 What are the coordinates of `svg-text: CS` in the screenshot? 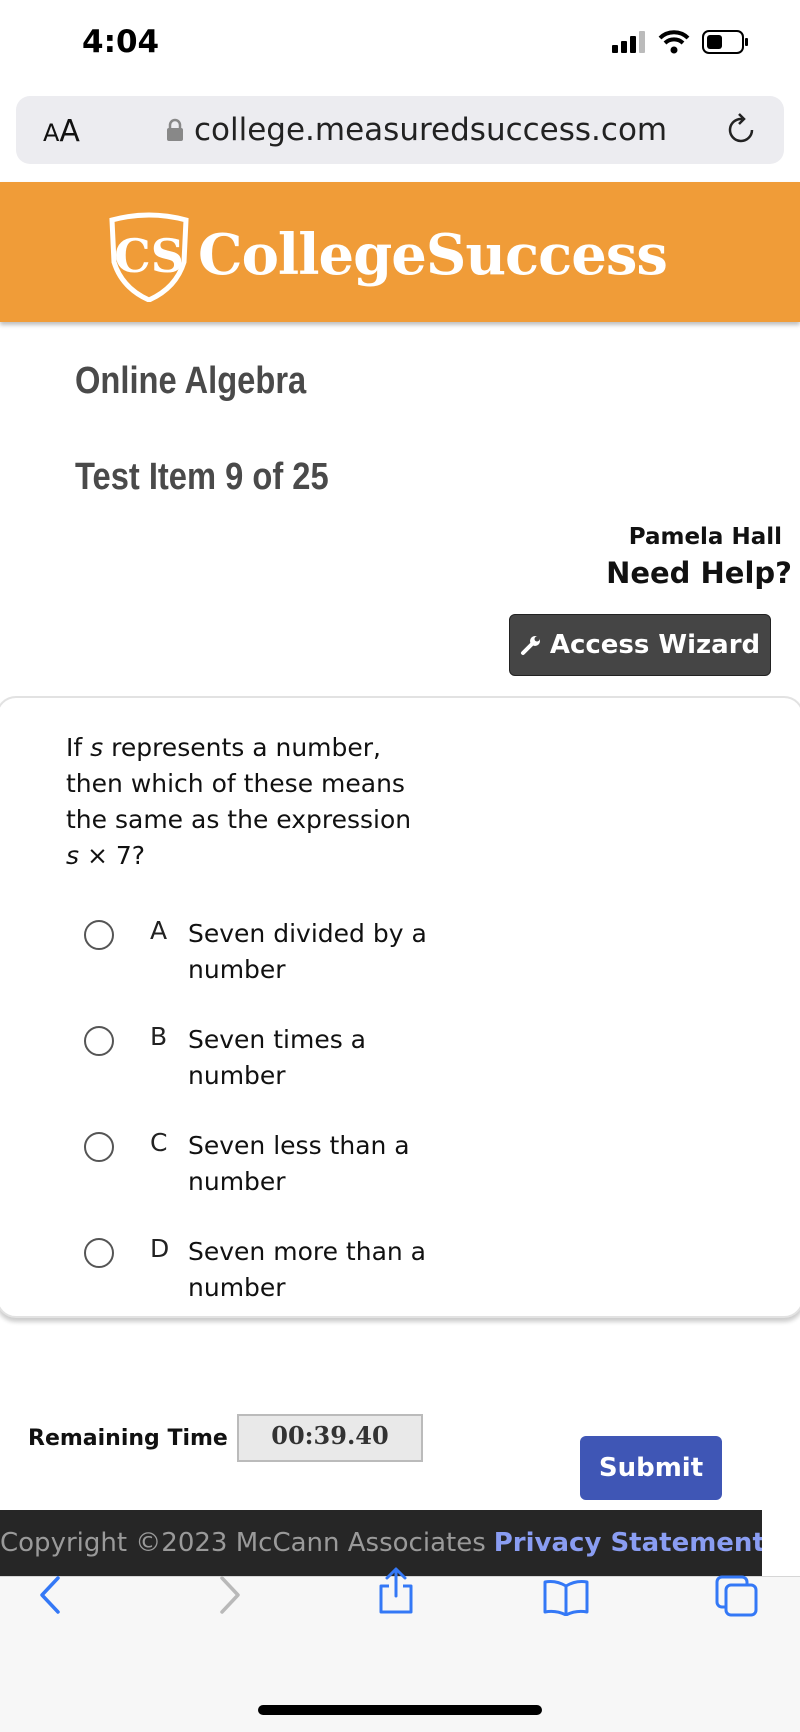 It's located at (149, 256).